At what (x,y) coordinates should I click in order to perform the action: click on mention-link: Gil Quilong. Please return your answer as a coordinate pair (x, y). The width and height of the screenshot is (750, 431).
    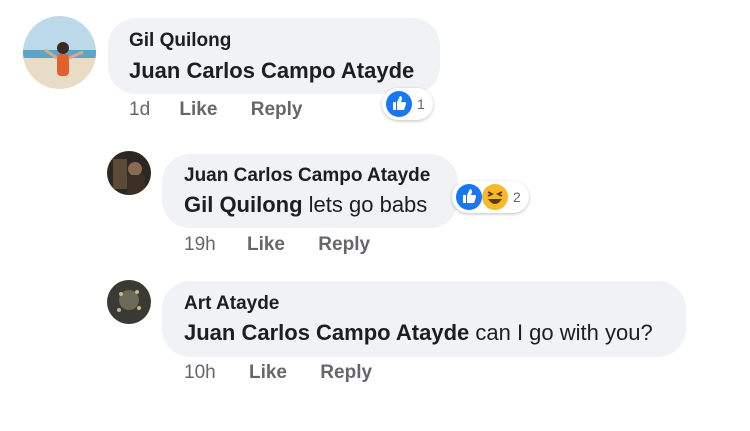
    Looking at the image, I should click on (243, 204).